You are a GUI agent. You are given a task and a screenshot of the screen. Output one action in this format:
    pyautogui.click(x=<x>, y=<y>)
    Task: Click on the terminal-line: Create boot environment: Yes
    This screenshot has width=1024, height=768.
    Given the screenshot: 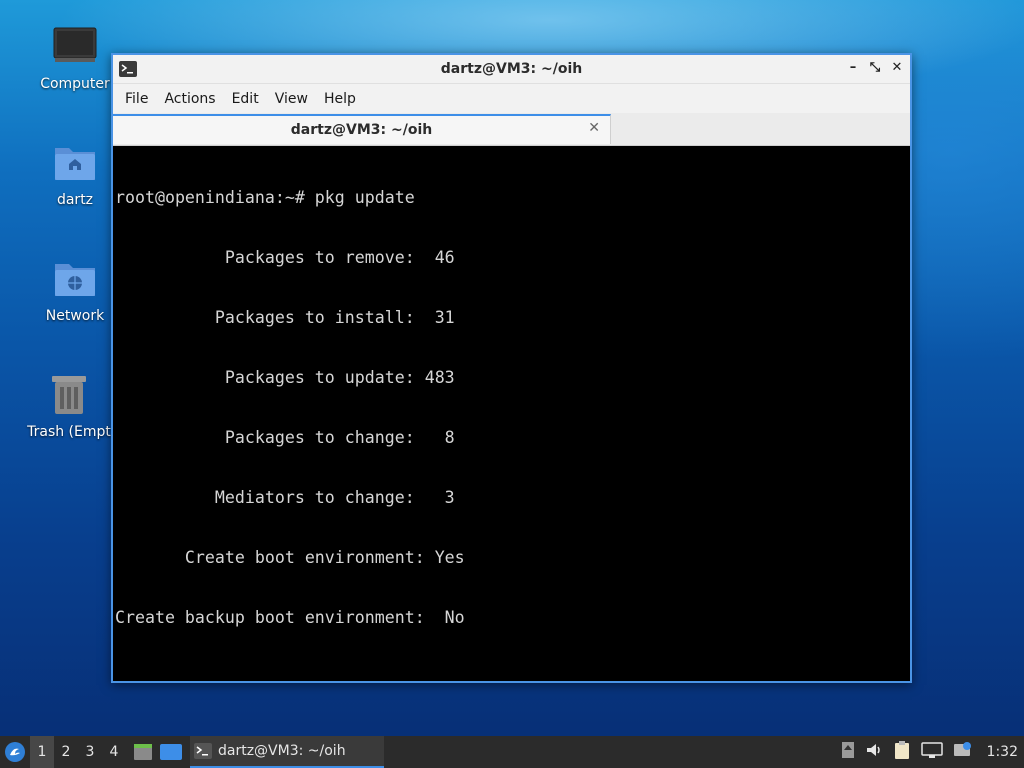 What is the action you would take?
    pyautogui.click(x=290, y=557)
    